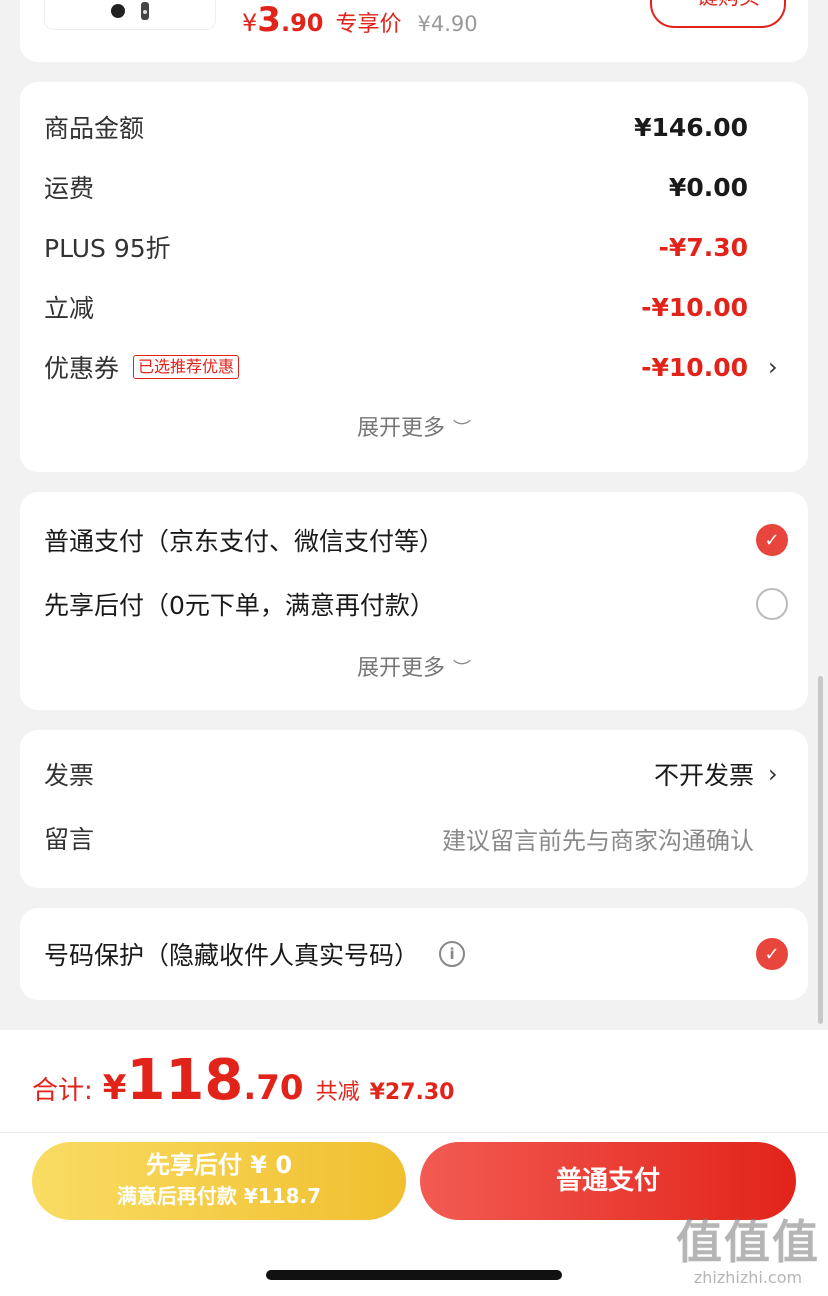 This screenshot has width=828, height=1296. Describe the element at coordinates (219, 1165) in the screenshot. I see `pay-later-line1: 先享后付 ¥ 0` at that location.